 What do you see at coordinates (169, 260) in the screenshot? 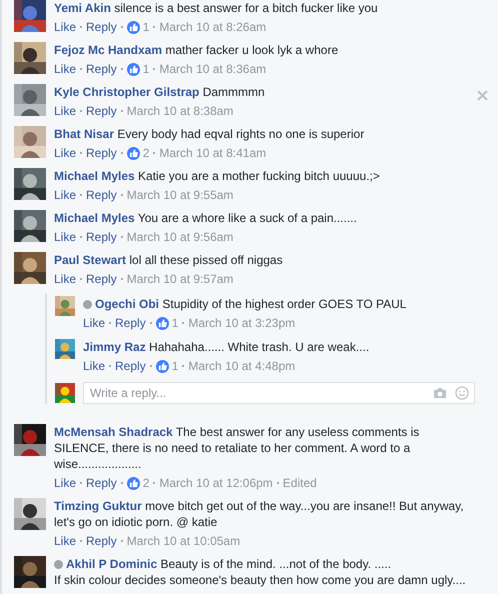
I see `comment-text: Paul Stewart lol all these pissed off niggas` at bounding box center [169, 260].